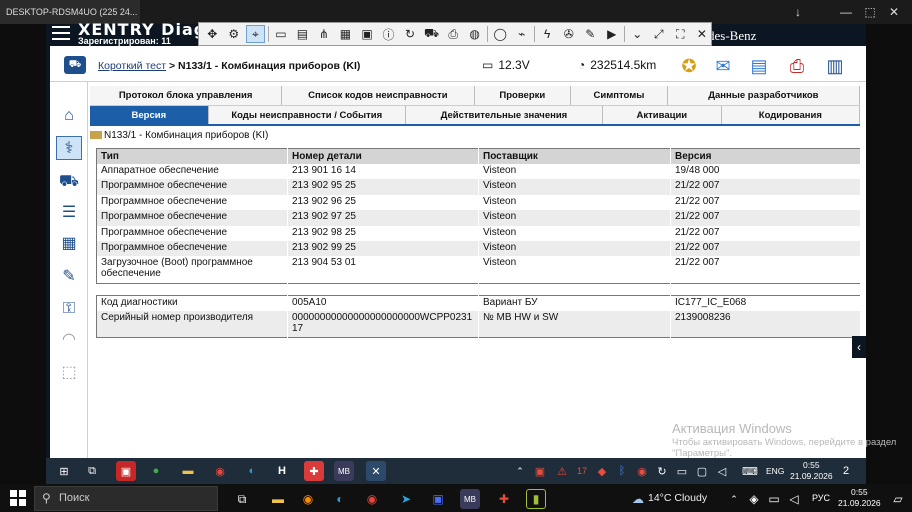  I want to click on tab-control-unit-log: Протокол блока управления, so click(186, 95).